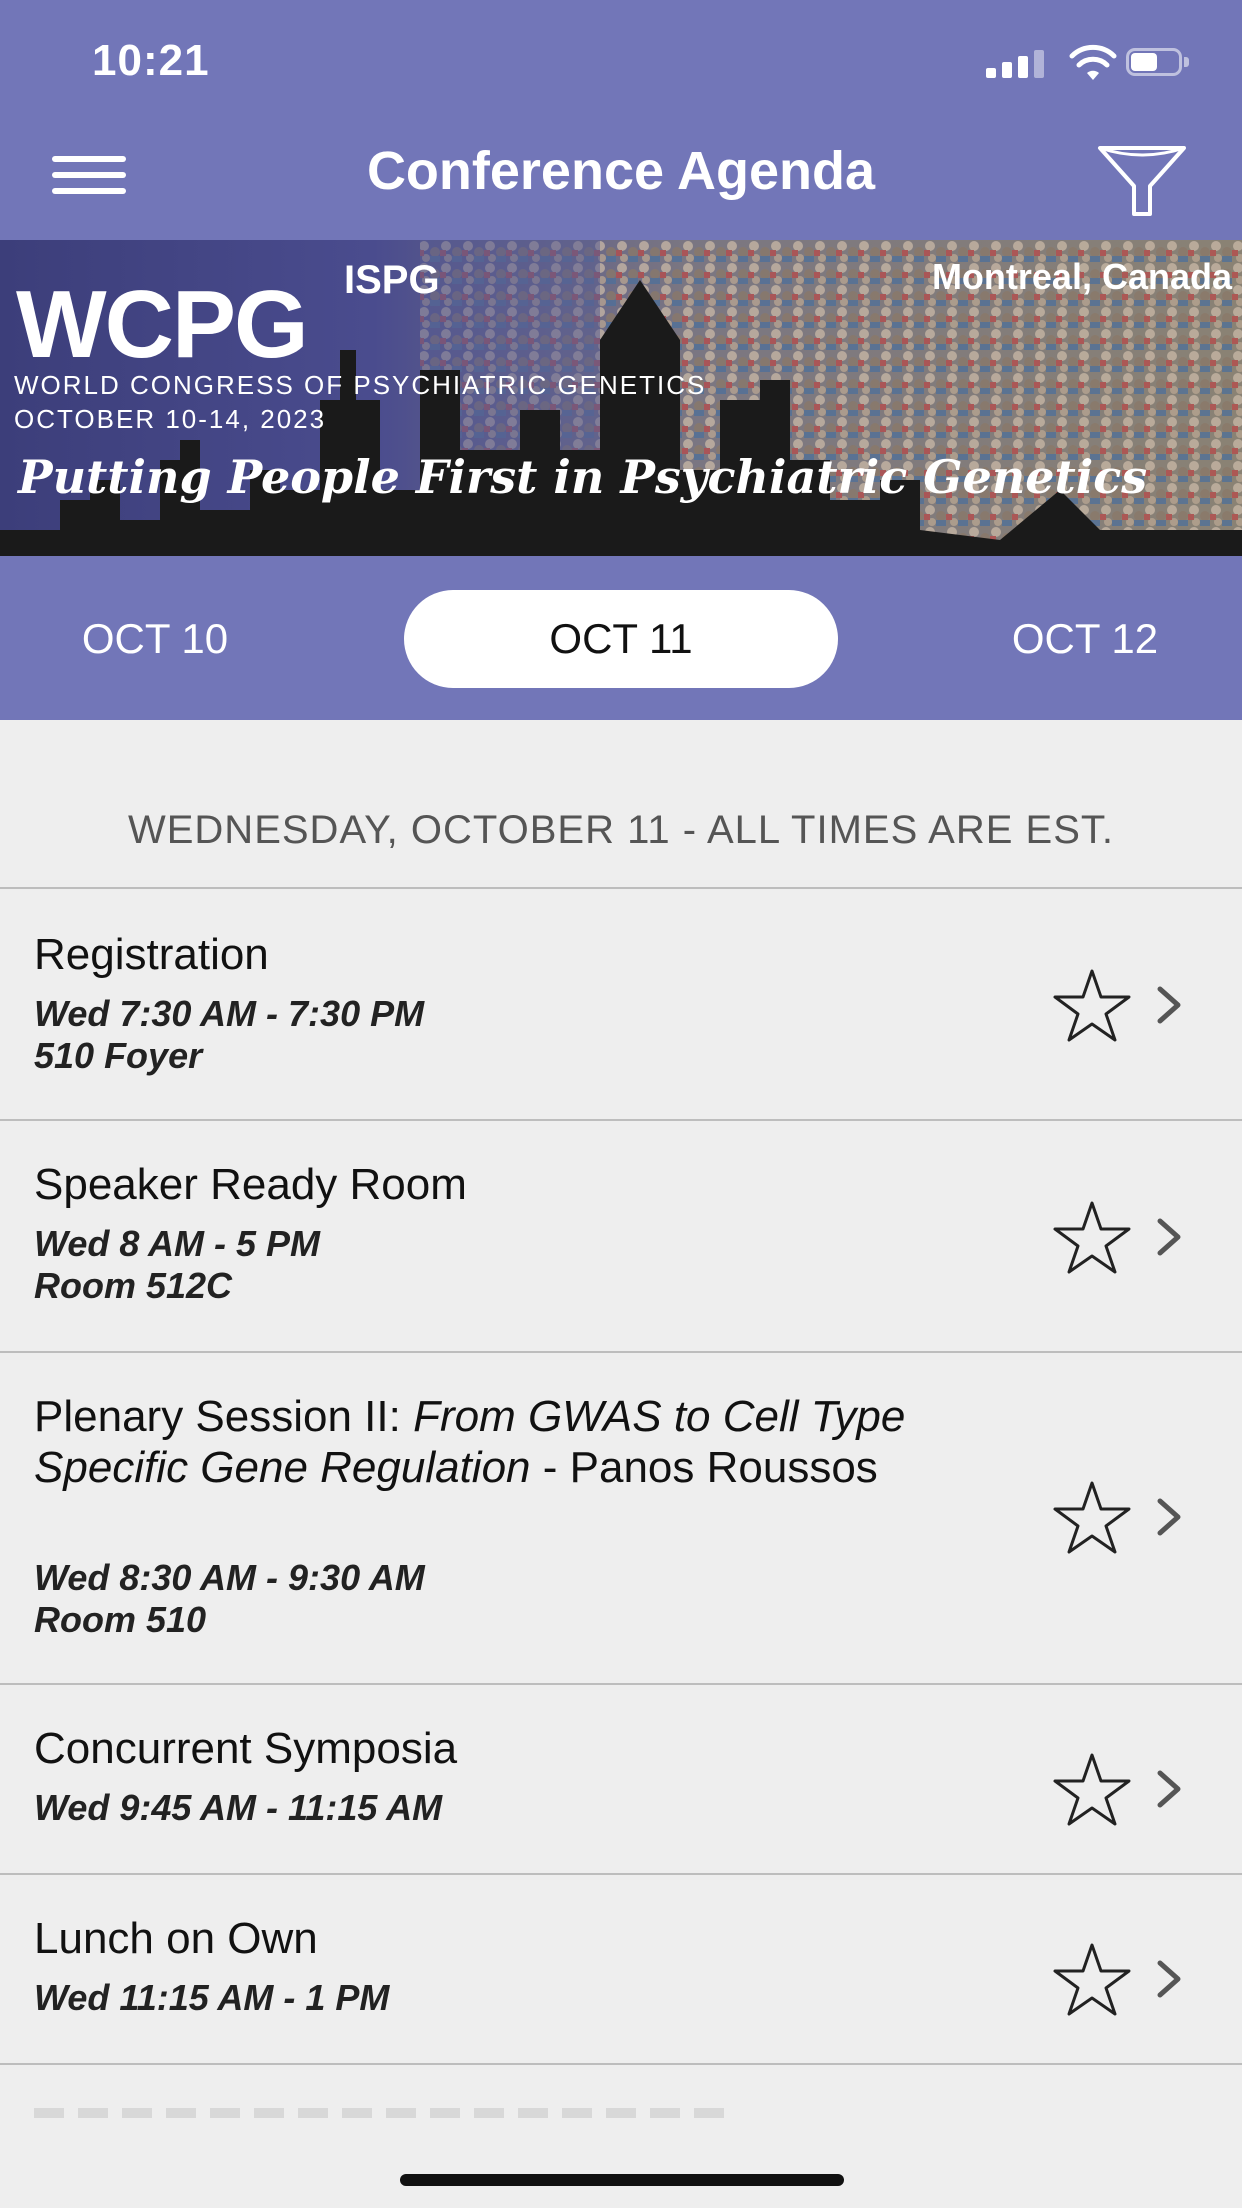  What do you see at coordinates (622, 2180) in the screenshot?
I see `home-indicator` at bounding box center [622, 2180].